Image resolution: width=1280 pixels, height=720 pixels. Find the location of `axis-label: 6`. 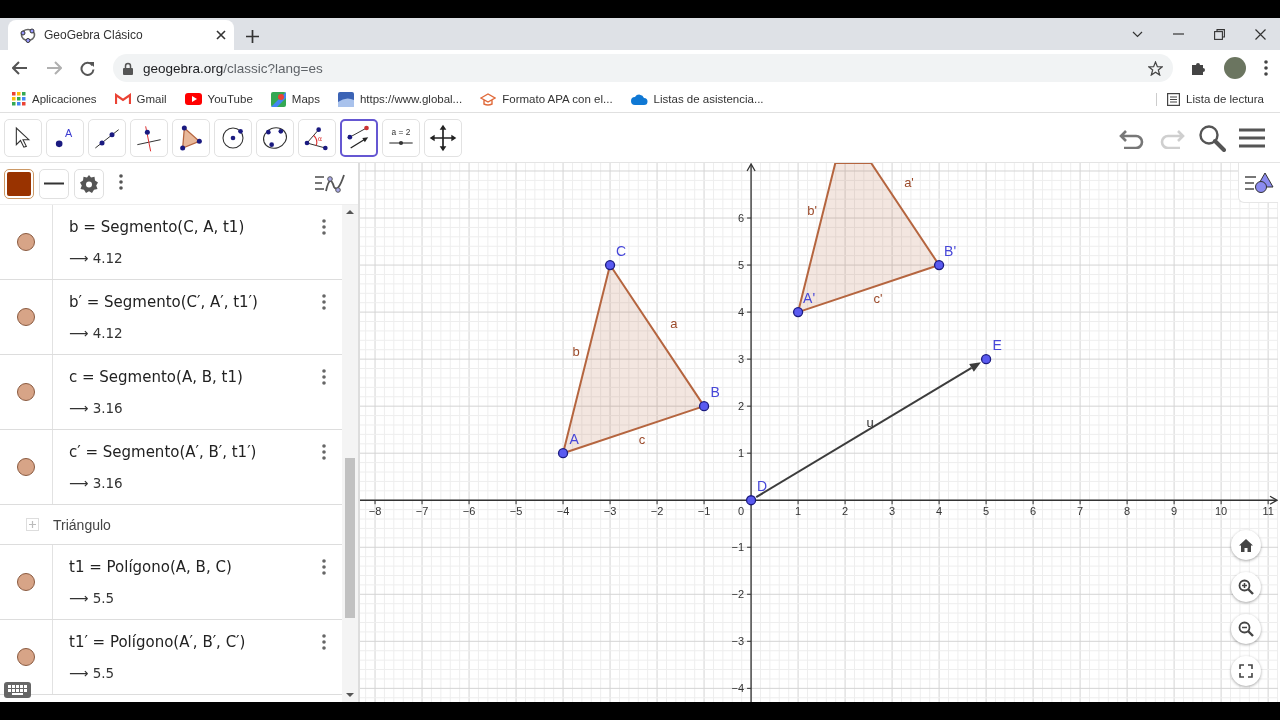

axis-label: 6 is located at coordinates (741, 218).